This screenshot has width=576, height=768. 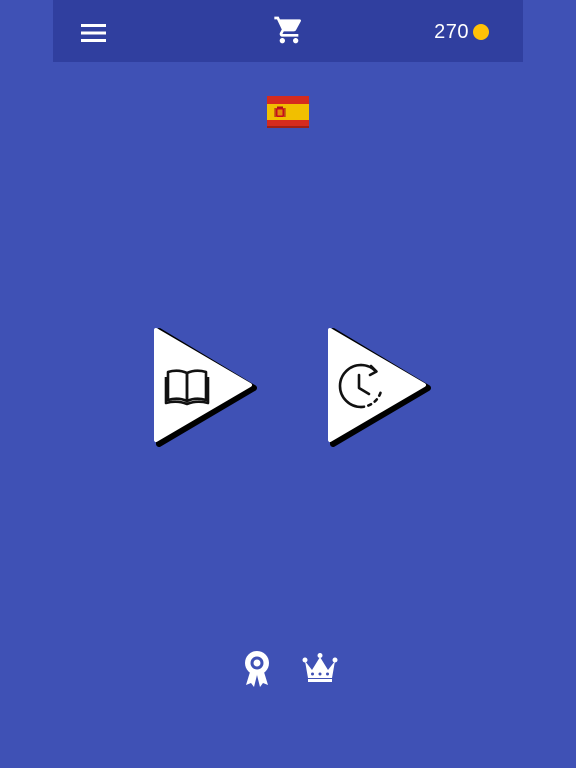 I want to click on spain-flag-icon, so click(x=288, y=112).